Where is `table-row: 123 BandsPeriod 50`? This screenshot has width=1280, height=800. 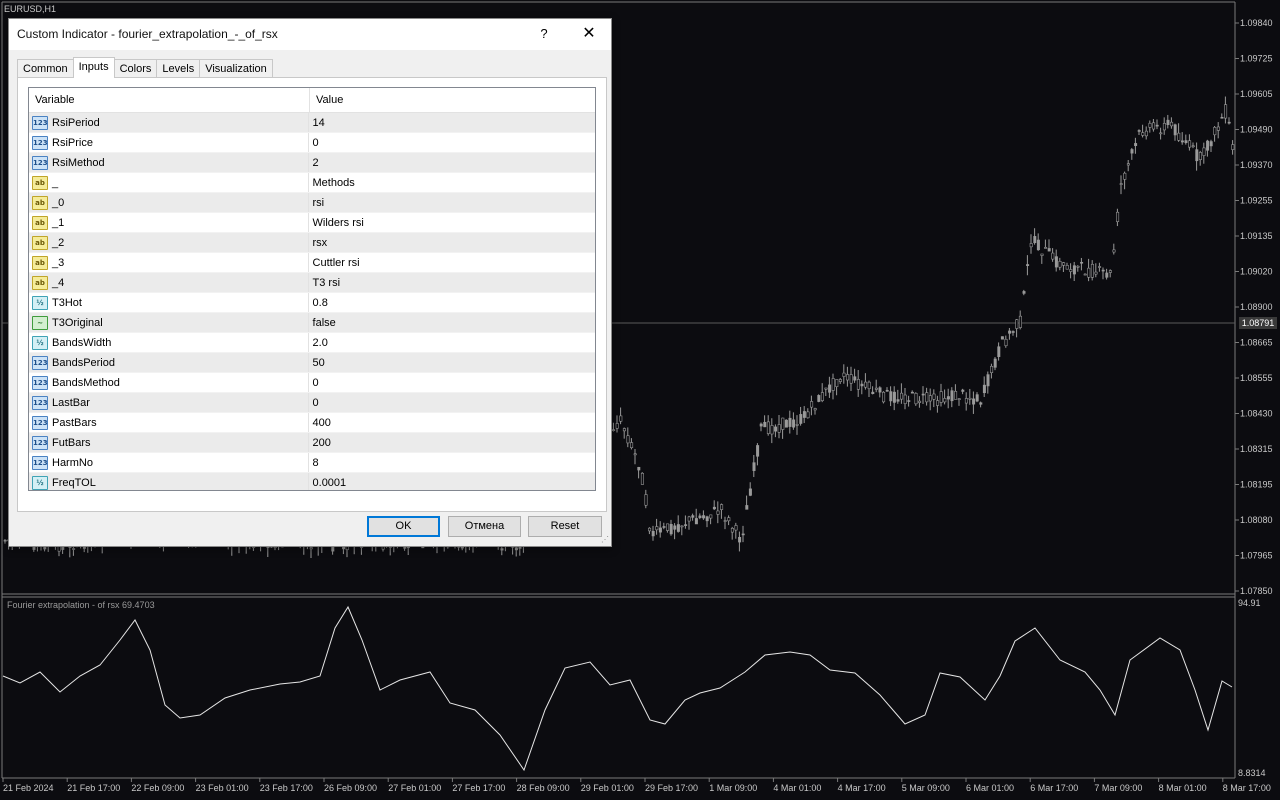
table-row: 123 BandsPeriod 50 is located at coordinates (312, 363).